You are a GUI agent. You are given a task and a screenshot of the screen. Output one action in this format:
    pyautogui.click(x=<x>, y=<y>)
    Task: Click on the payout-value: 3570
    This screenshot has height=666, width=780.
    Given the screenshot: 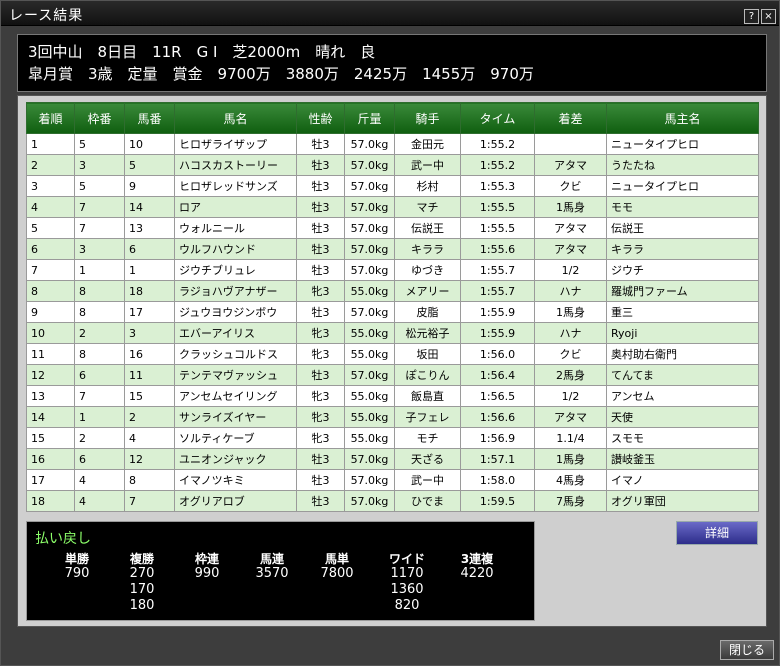 What is the action you would take?
    pyautogui.click(x=272, y=573)
    